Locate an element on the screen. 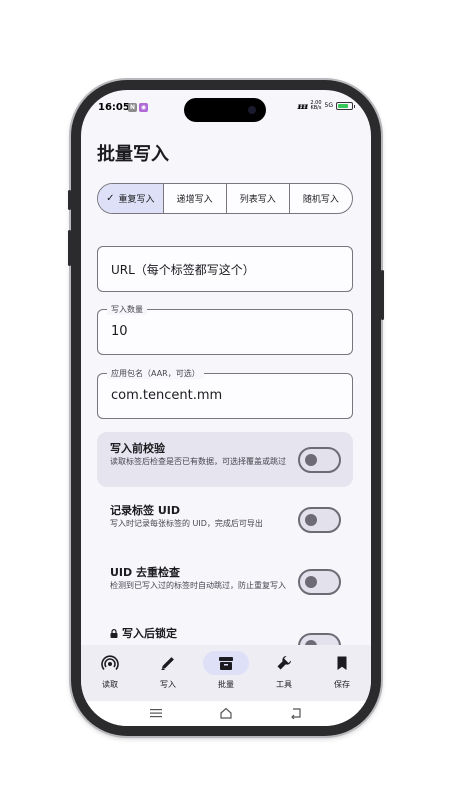 This screenshot has height=800, width=450. segment-increment-write: 递增写入 is located at coordinates (195, 198).